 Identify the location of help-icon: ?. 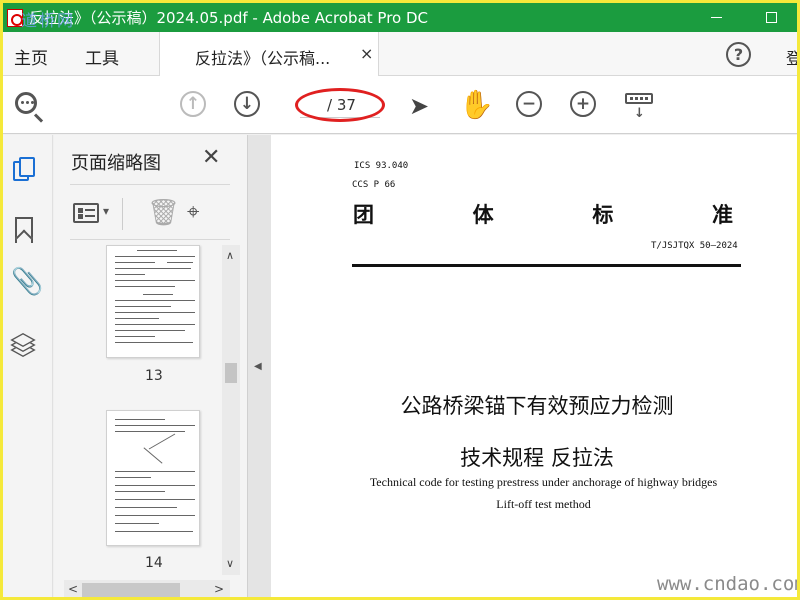
(738, 54).